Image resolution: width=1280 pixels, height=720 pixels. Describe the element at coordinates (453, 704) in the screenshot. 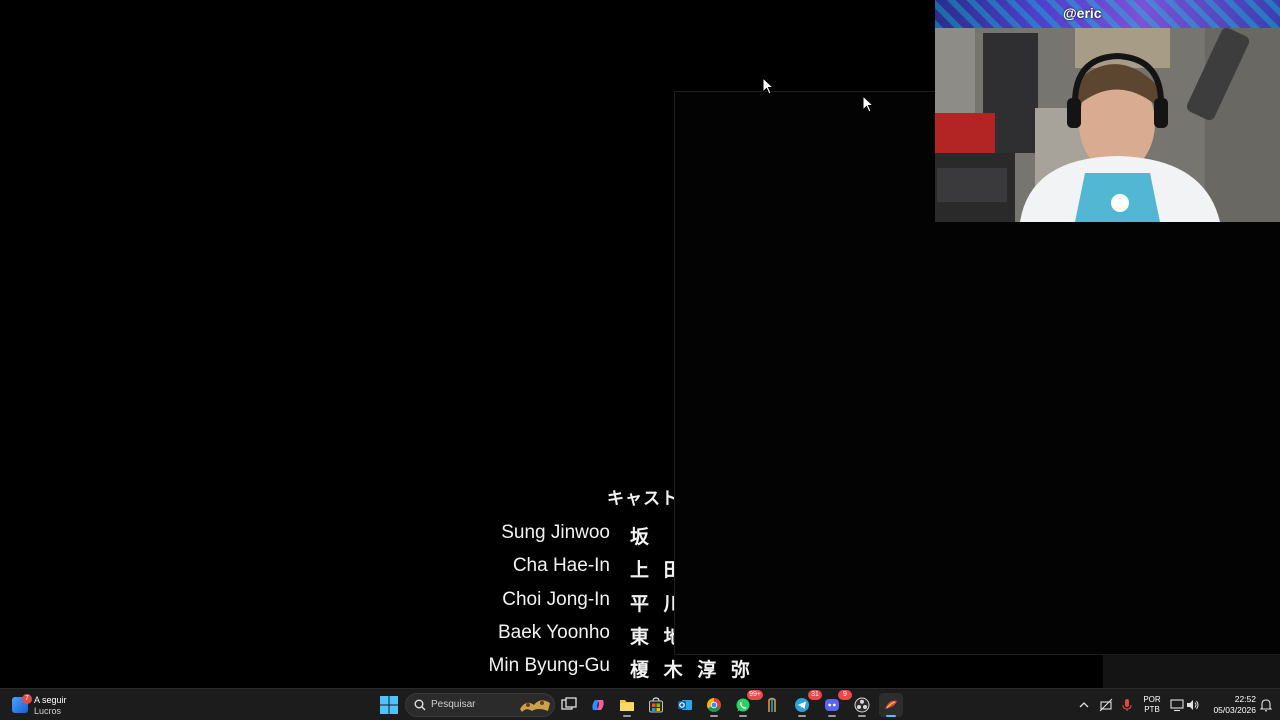

I see `search-placeholder: Pesquisar` at that location.